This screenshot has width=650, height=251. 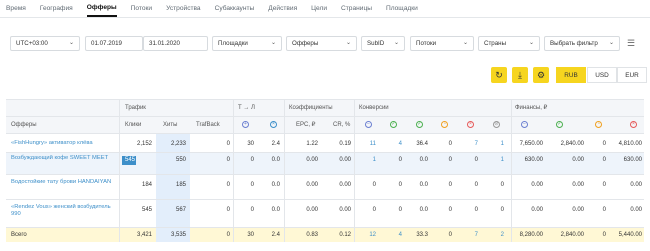 What do you see at coordinates (275, 235) in the screenshot?
I see `total-tl: 2.4` at bounding box center [275, 235].